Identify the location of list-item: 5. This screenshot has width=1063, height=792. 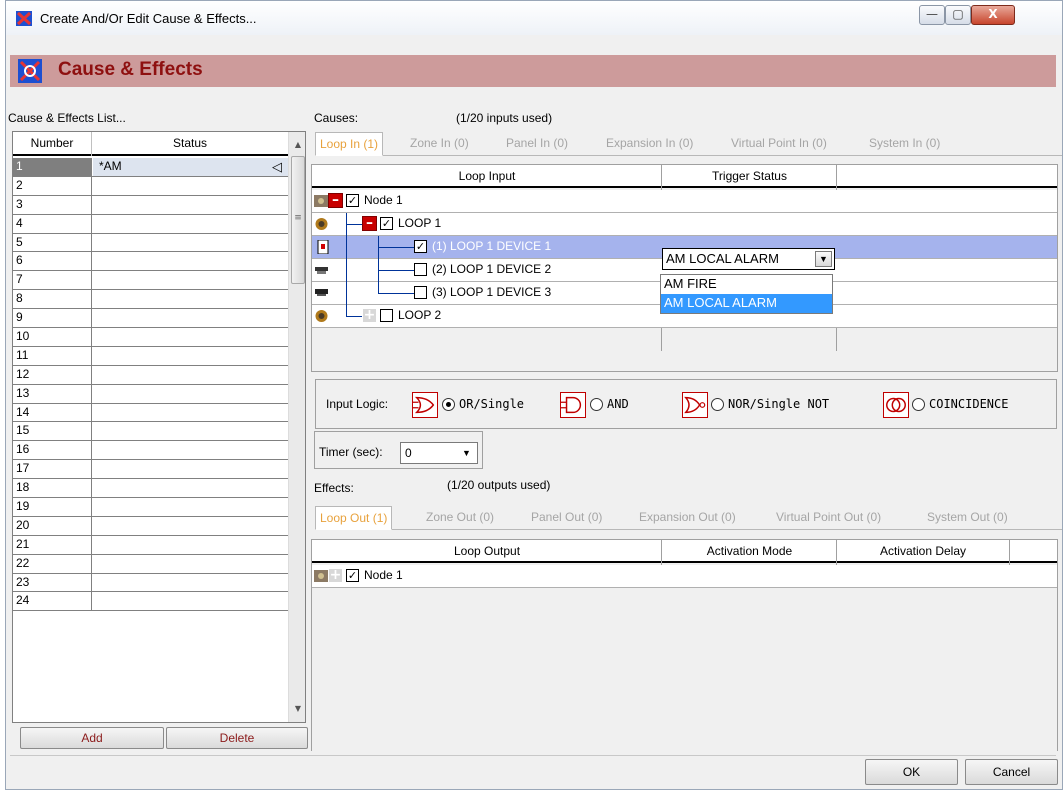
(150, 243).